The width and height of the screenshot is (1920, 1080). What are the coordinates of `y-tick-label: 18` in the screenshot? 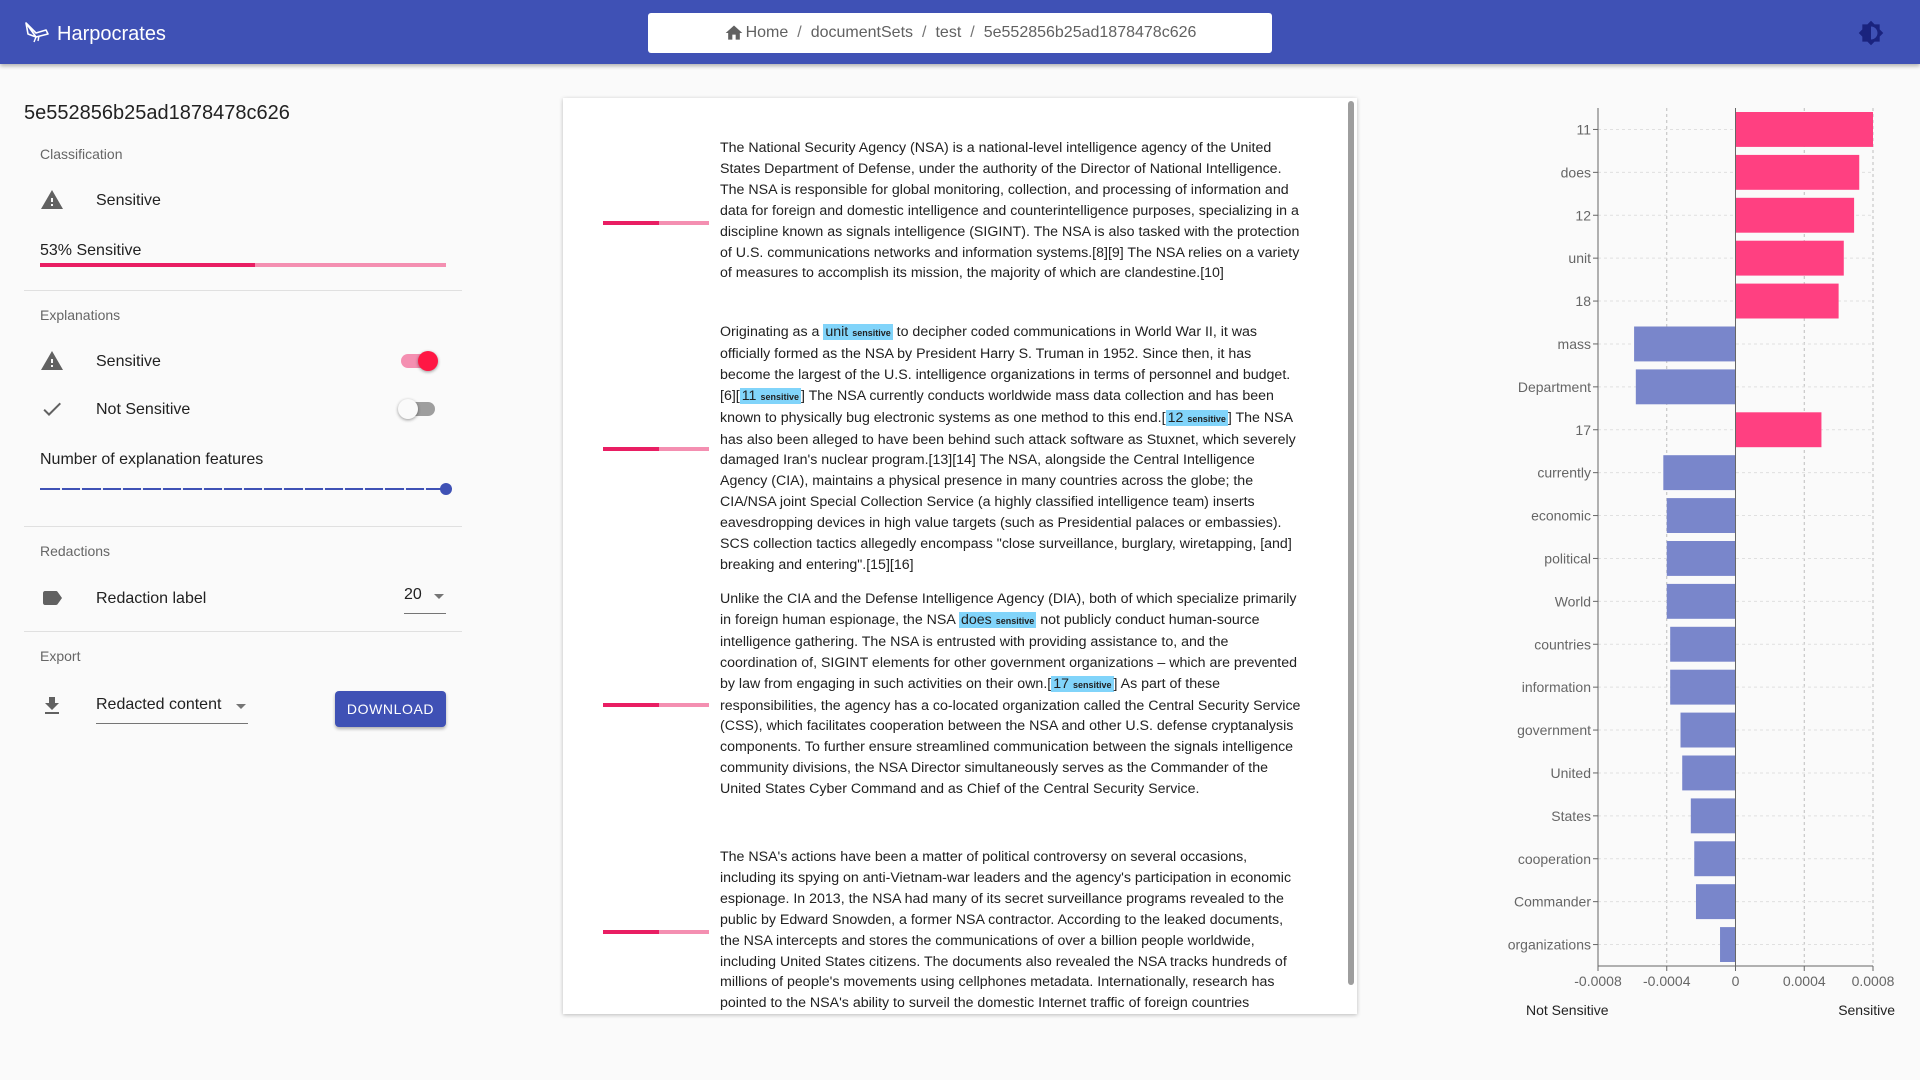 It's located at (1583, 301).